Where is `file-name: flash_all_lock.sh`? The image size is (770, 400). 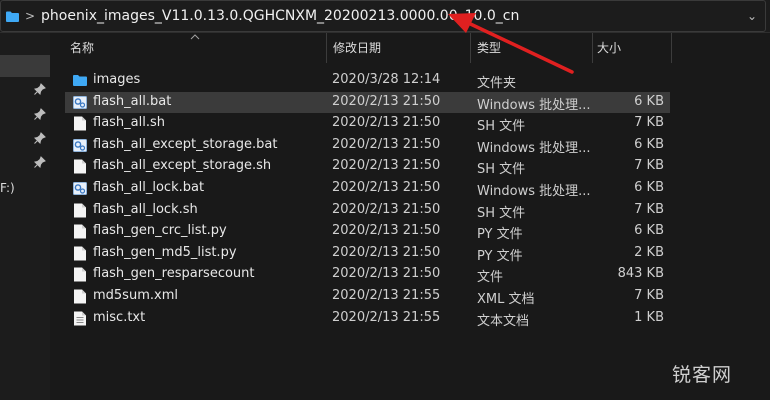
file-name: flash_all_lock.sh is located at coordinates (145, 209).